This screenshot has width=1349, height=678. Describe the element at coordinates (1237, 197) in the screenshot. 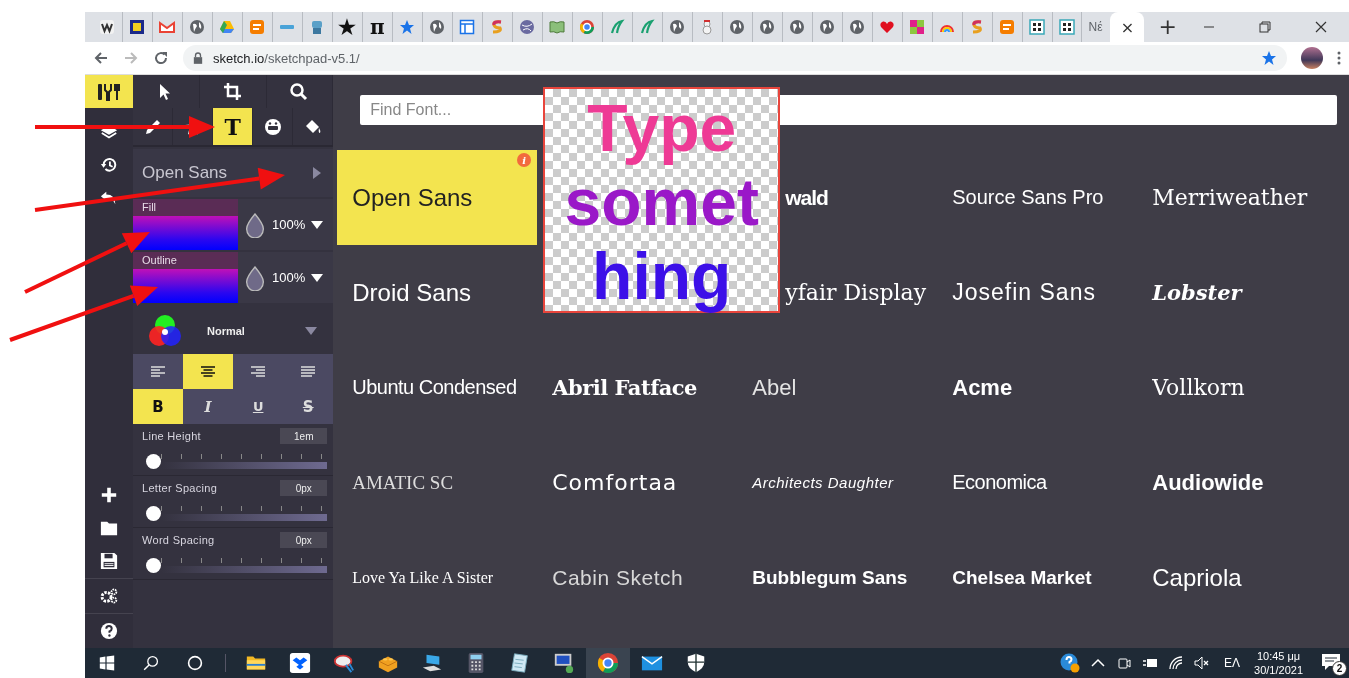

I see `font-option: Merriweather` at that location.